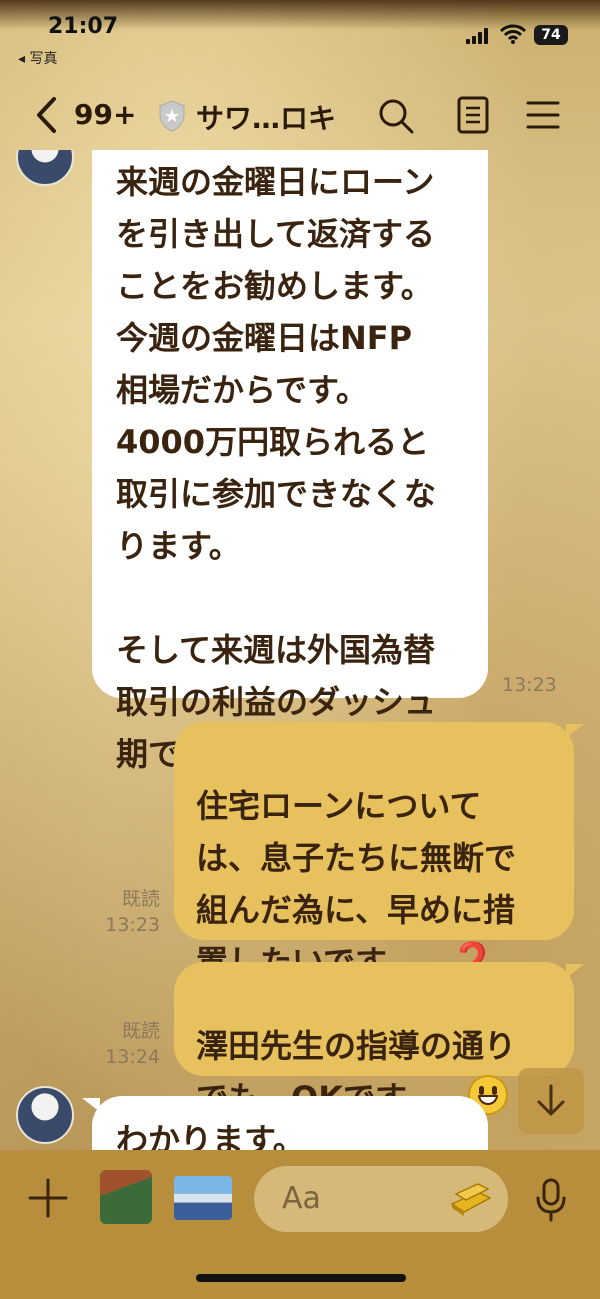  I want to click on plus-icon, so click(48, 1198).